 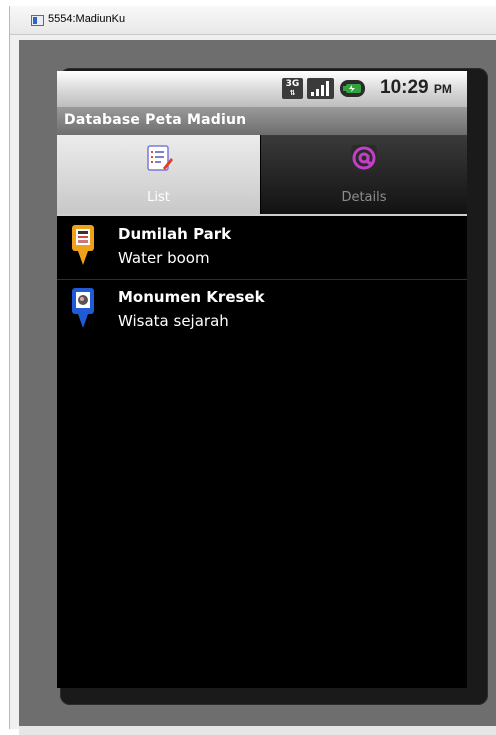 What do you see at coordinates (320, 88) in the screenshot?
I see `signal-strength-icon` at bounding box center [320, 88].